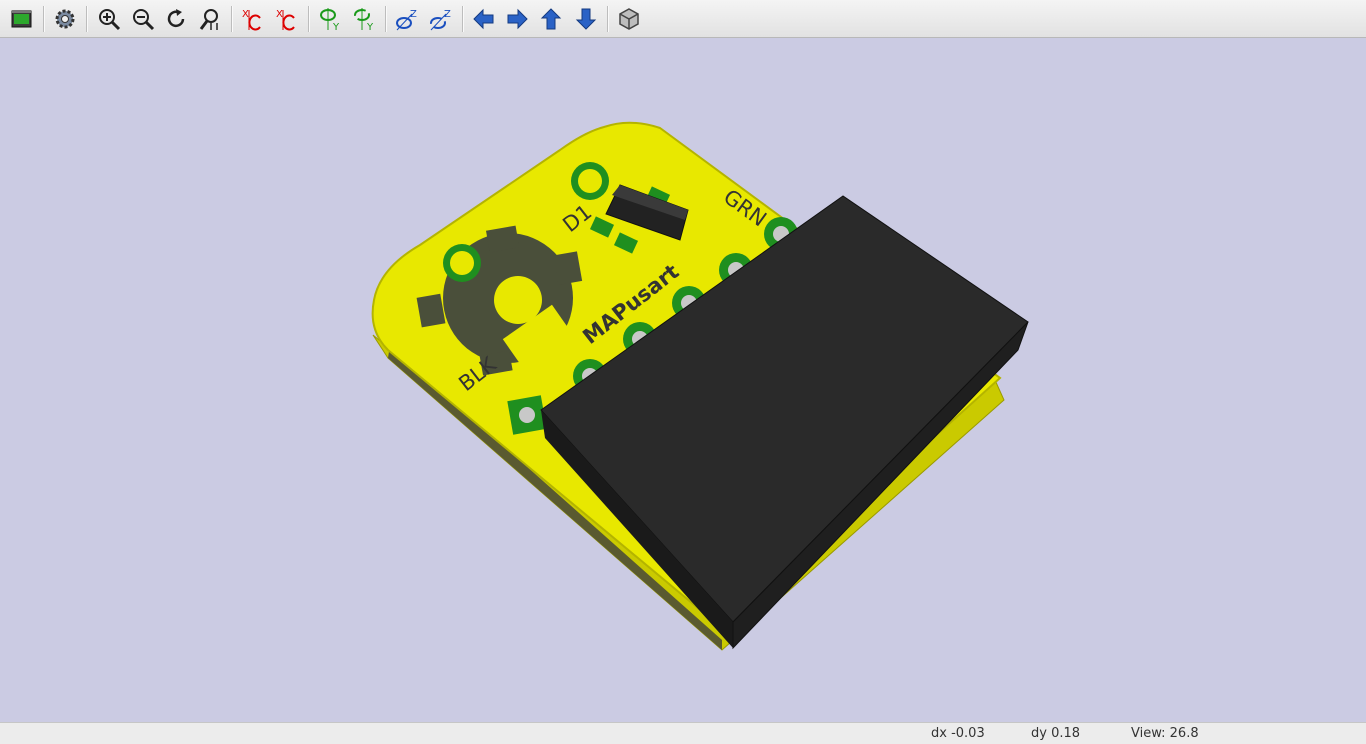  I want to click on redraw-button, so click(176, 19).